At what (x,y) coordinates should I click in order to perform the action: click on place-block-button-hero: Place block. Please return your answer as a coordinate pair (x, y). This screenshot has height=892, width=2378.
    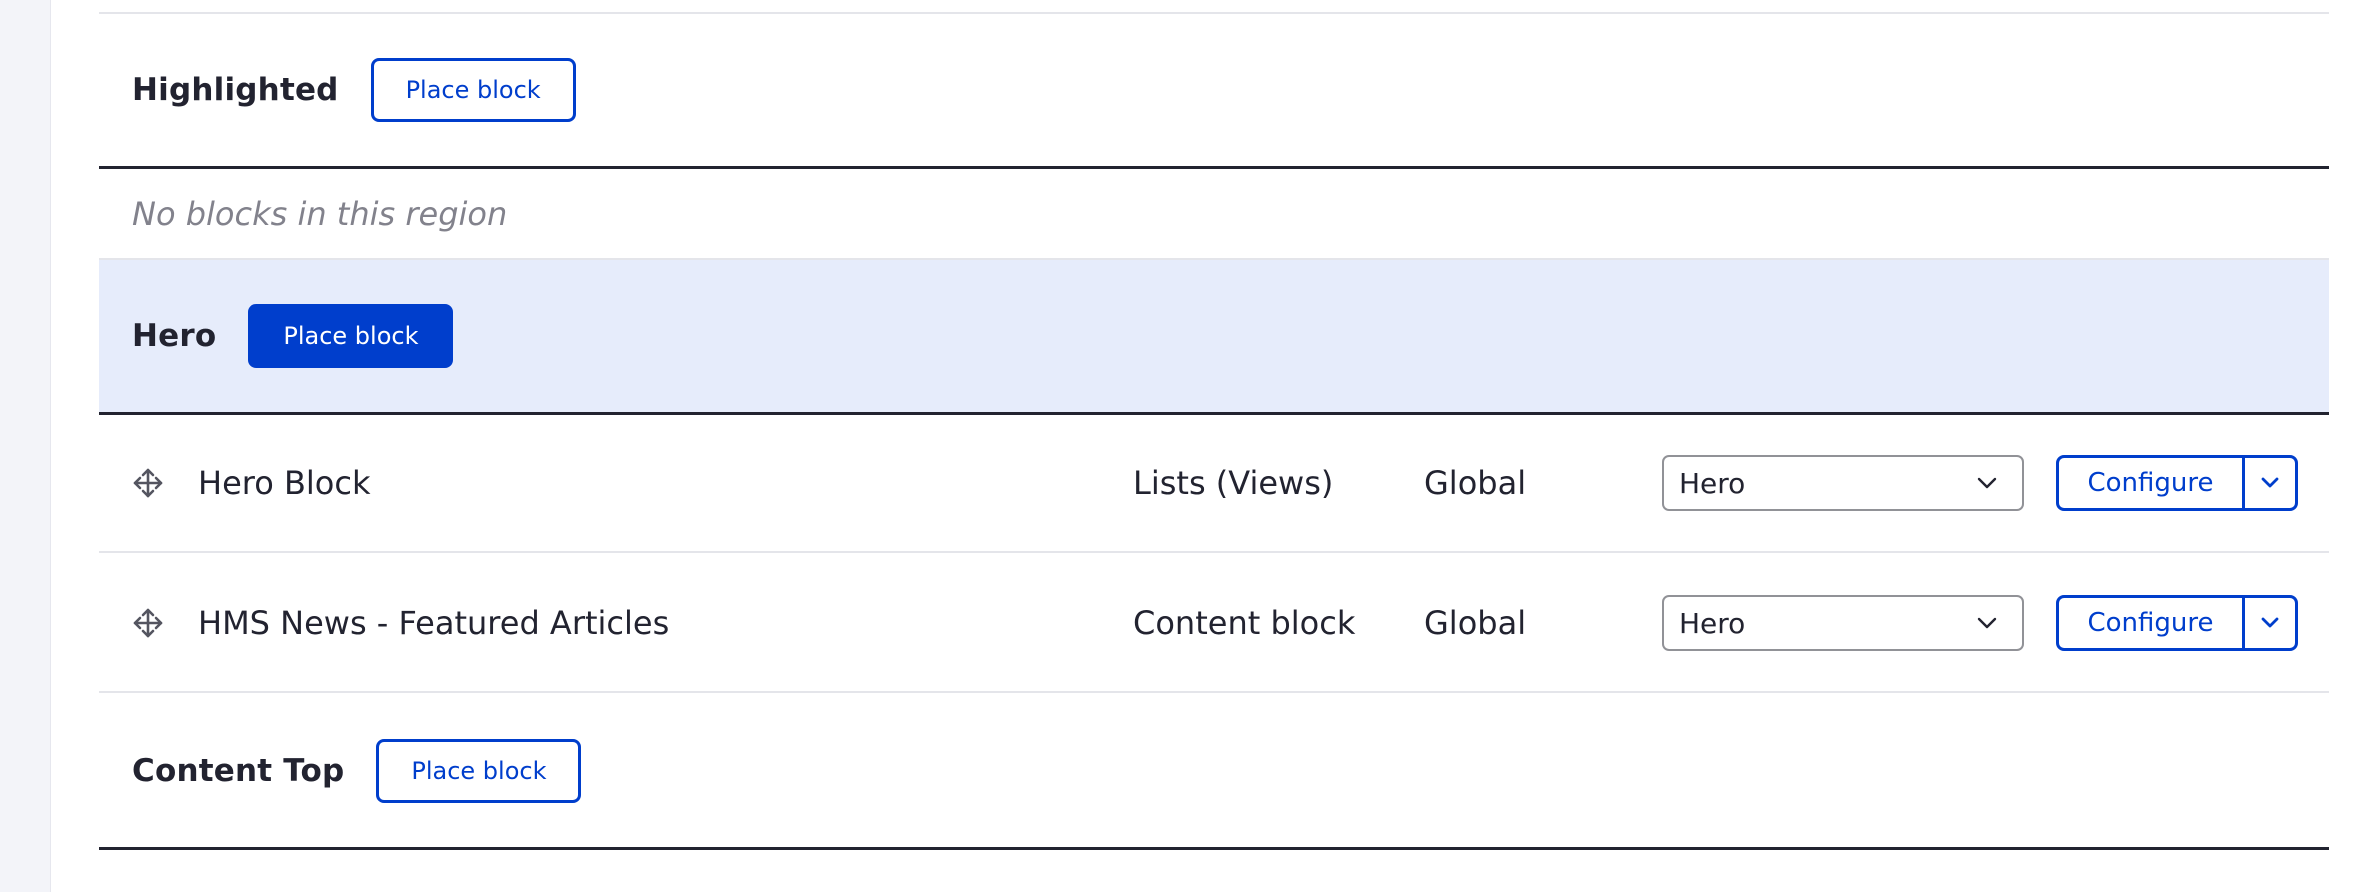
    Looking at the image, I should click on (351, 336).